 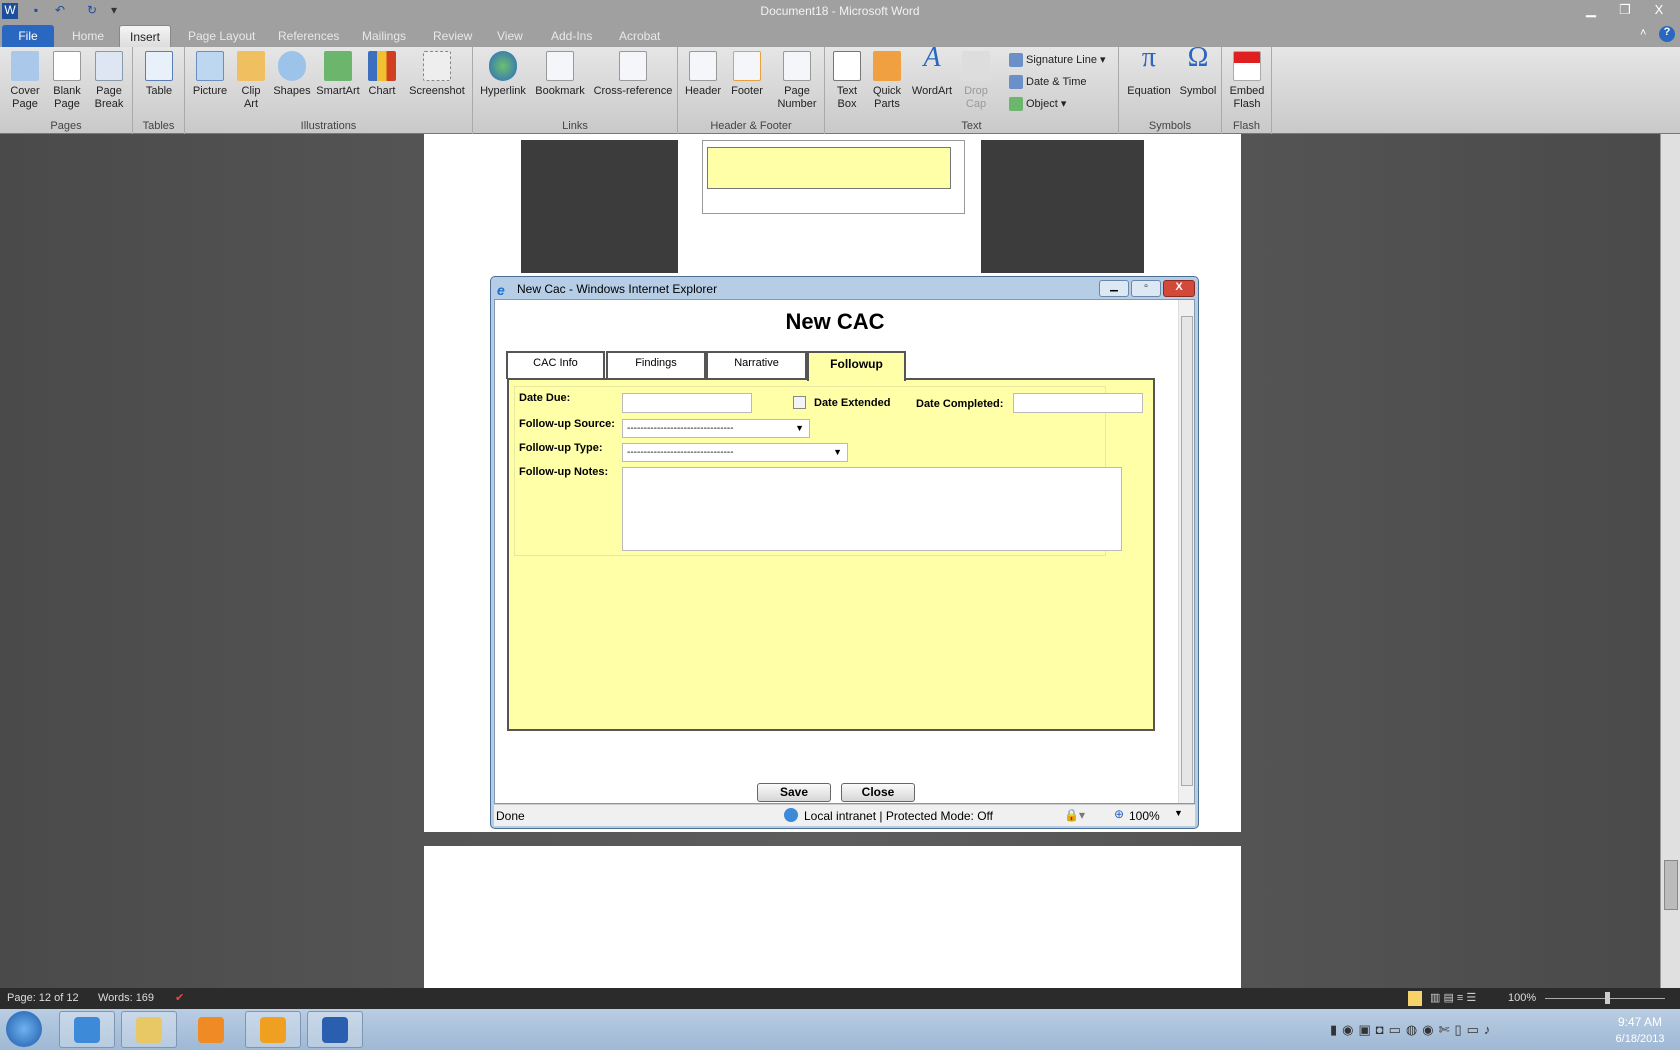 What do you see at coordinates (1640, 1039) in the screenshot?
I see `clock-date: 6/18/2013` at bounding box center [1640, 1039].